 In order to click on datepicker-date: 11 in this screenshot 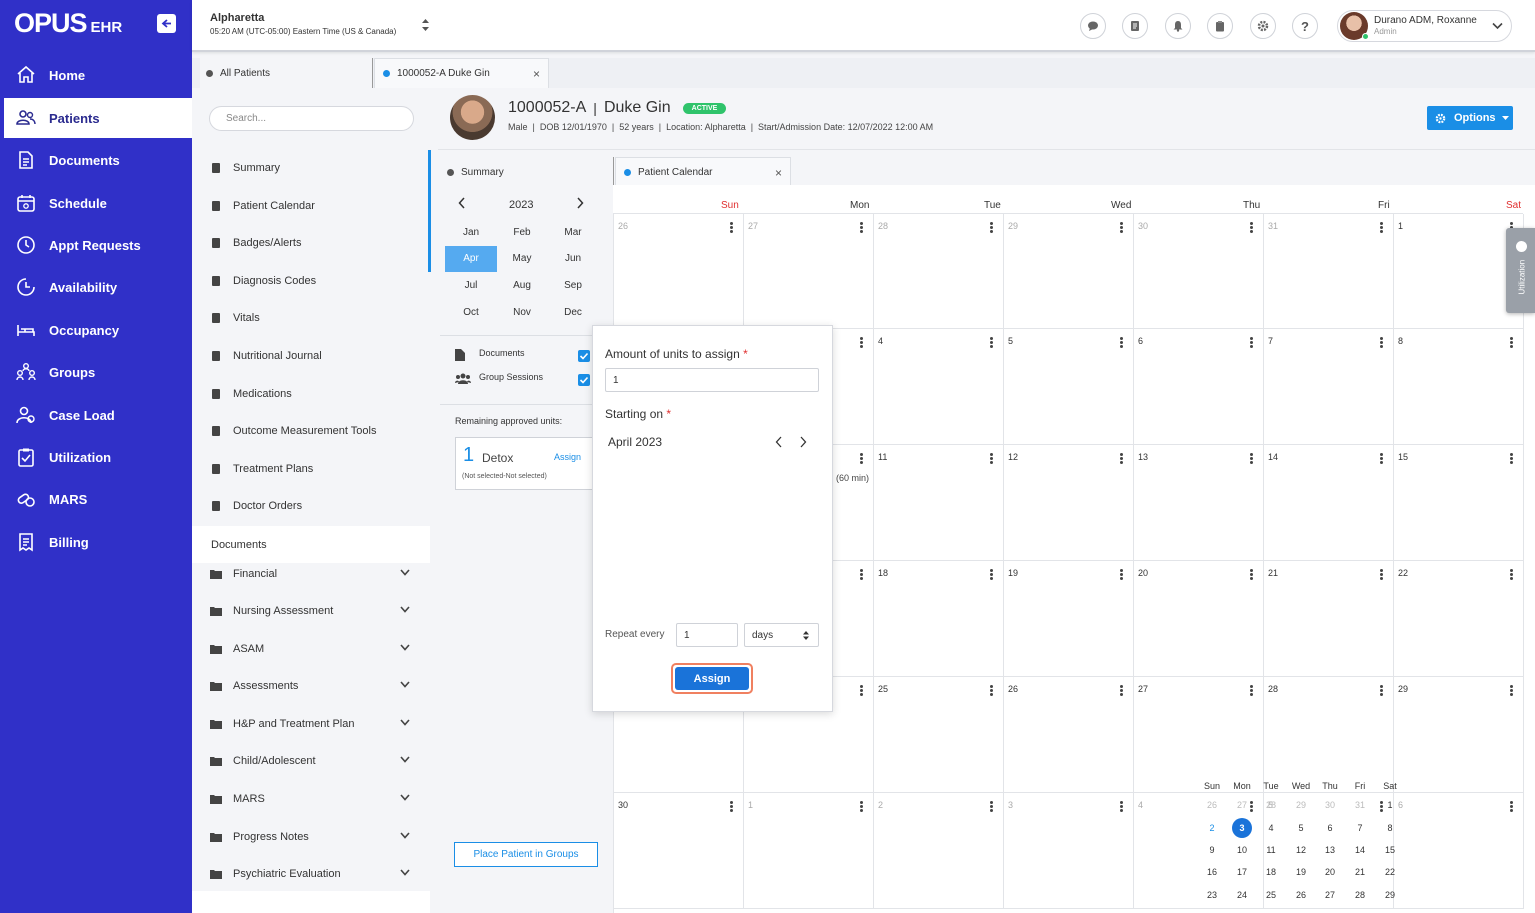, I will do `click(1271, 850)`.